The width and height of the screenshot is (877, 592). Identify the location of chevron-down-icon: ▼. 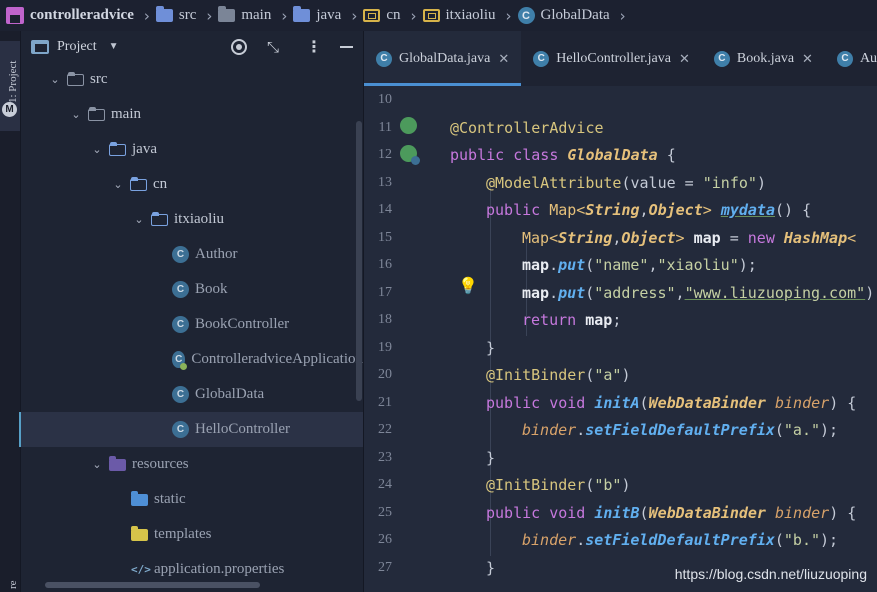
(114, 46).